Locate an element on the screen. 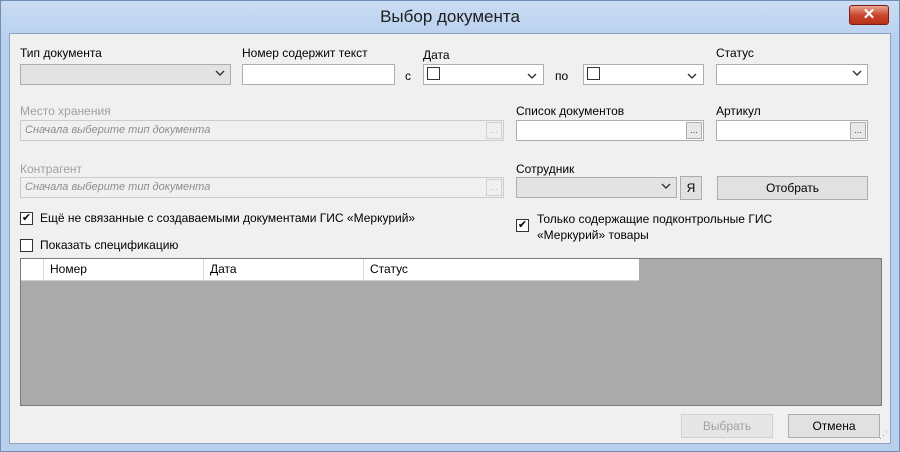 This screenshot has height=452, width=900. counterparty-label: Контрагент is located at coordinates (51, 169).